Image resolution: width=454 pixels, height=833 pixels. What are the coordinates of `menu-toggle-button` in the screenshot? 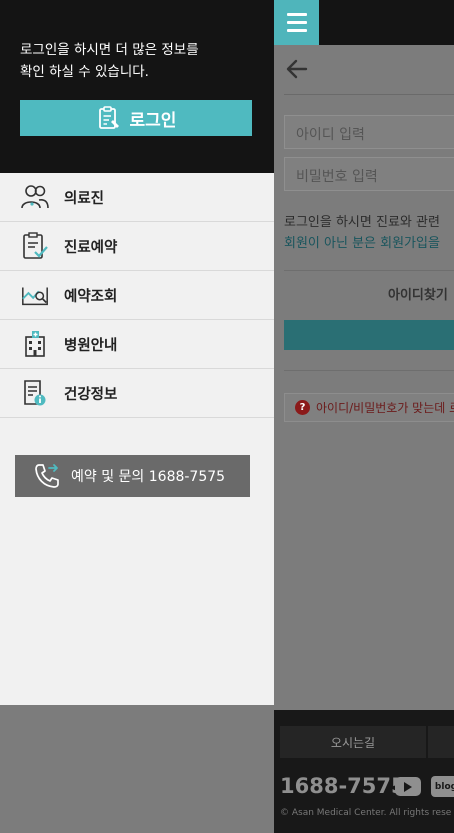 It's located at (296, 22).